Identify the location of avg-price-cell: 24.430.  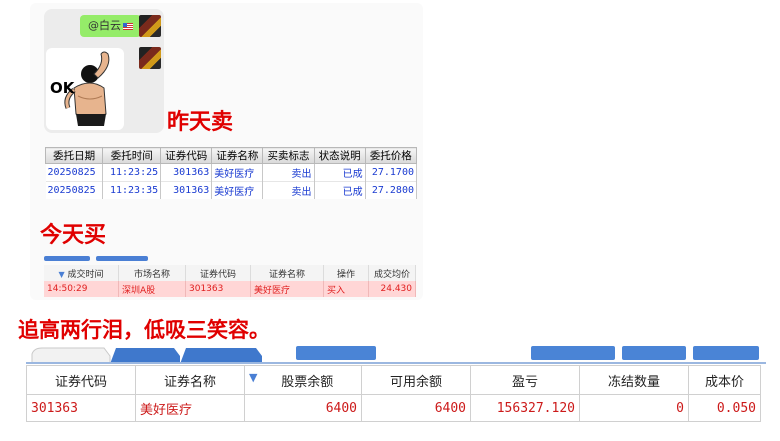
(392, 289).